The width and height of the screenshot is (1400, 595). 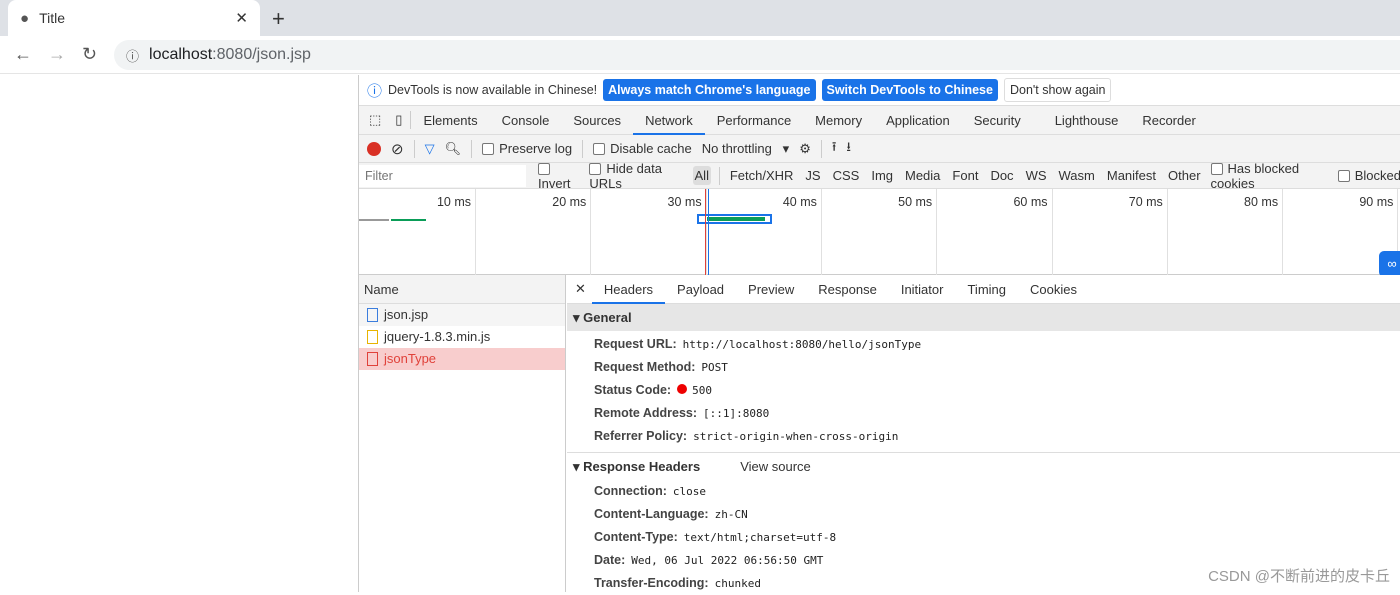 What do you see at coordinates (630, 491) in the screenshot?
I see `header-key: Connection:` at bounding box center [630, 491].